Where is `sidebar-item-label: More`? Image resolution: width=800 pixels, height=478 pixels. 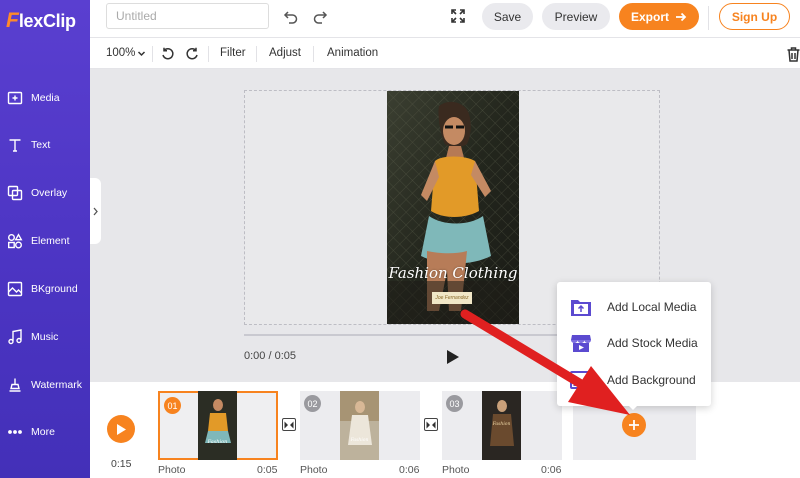
sidebar-item-label: More is located at coordinates (43, 432).